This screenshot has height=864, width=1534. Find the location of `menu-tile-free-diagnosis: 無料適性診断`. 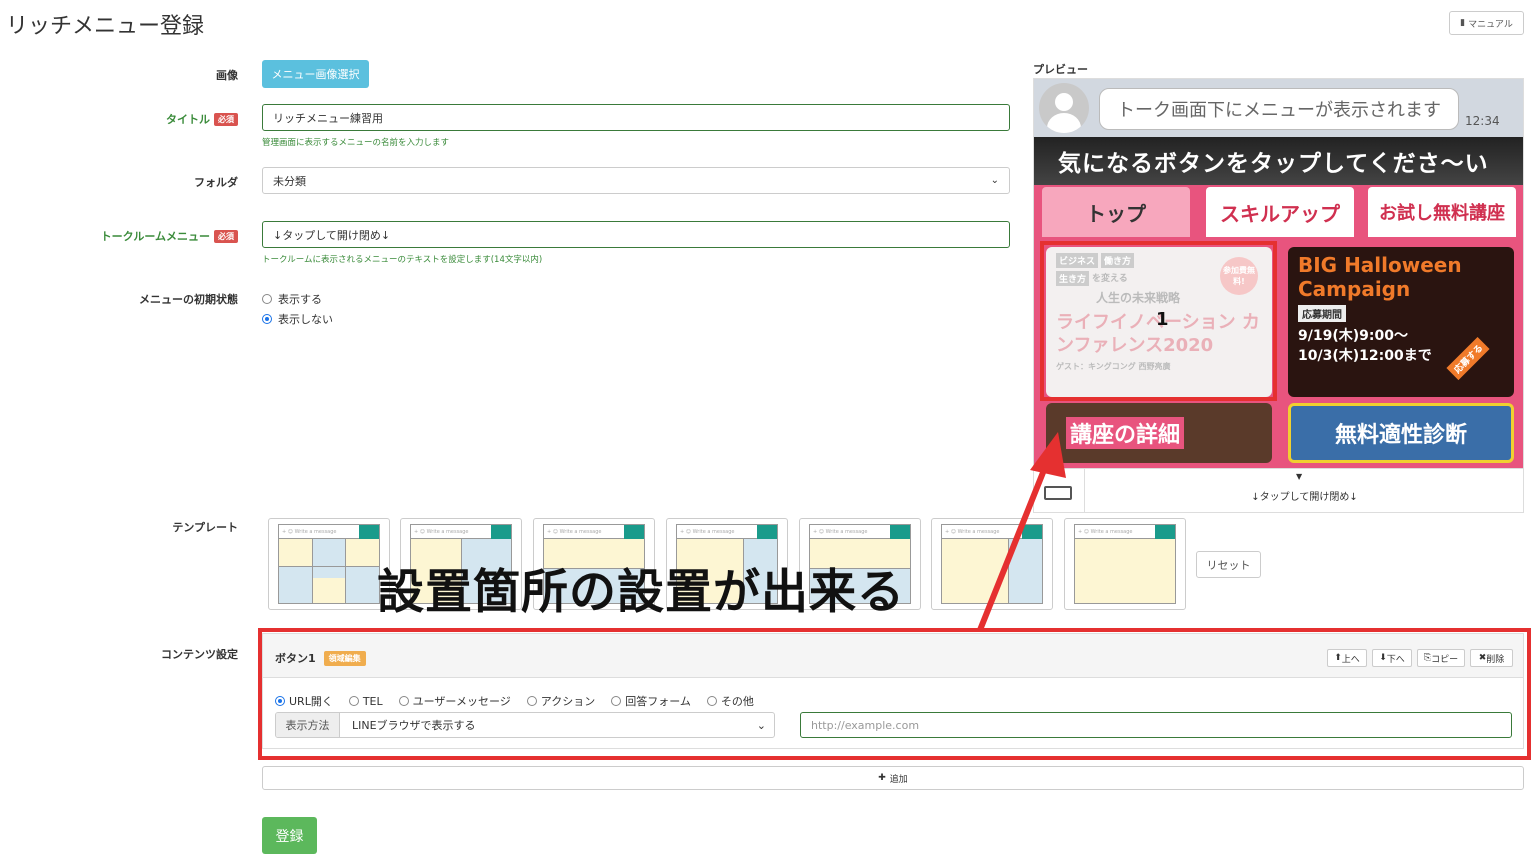

menu-tile-free-diagnosis: 無料適性診断 is located at coordinates (1401, 433).